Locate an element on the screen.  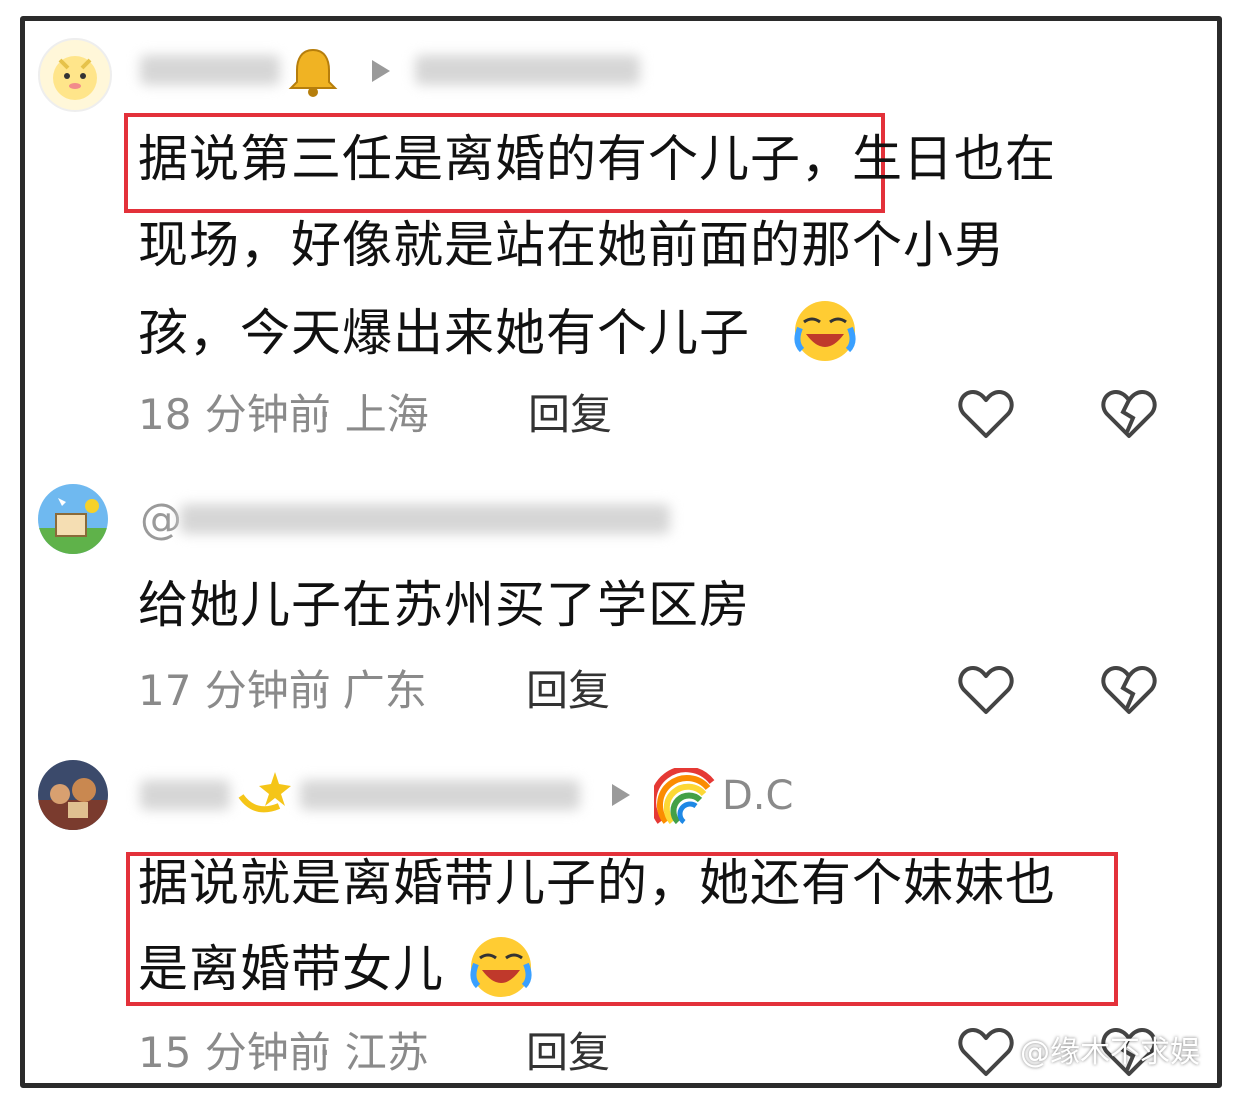
sparkle-emoji is located at coordinates (265, 796).